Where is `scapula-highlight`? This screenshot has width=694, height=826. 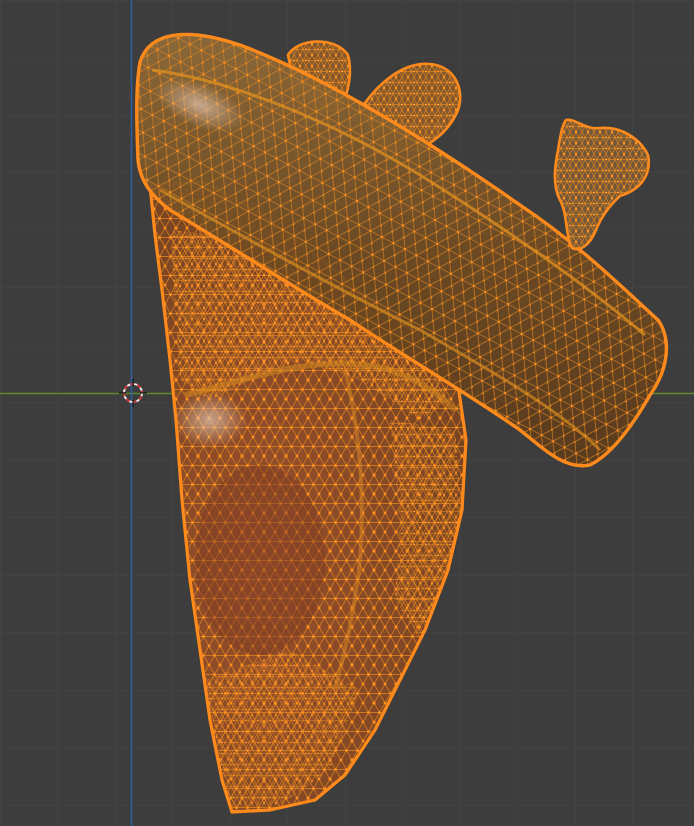
scapula-highlight is located at coordinates (210, 420).